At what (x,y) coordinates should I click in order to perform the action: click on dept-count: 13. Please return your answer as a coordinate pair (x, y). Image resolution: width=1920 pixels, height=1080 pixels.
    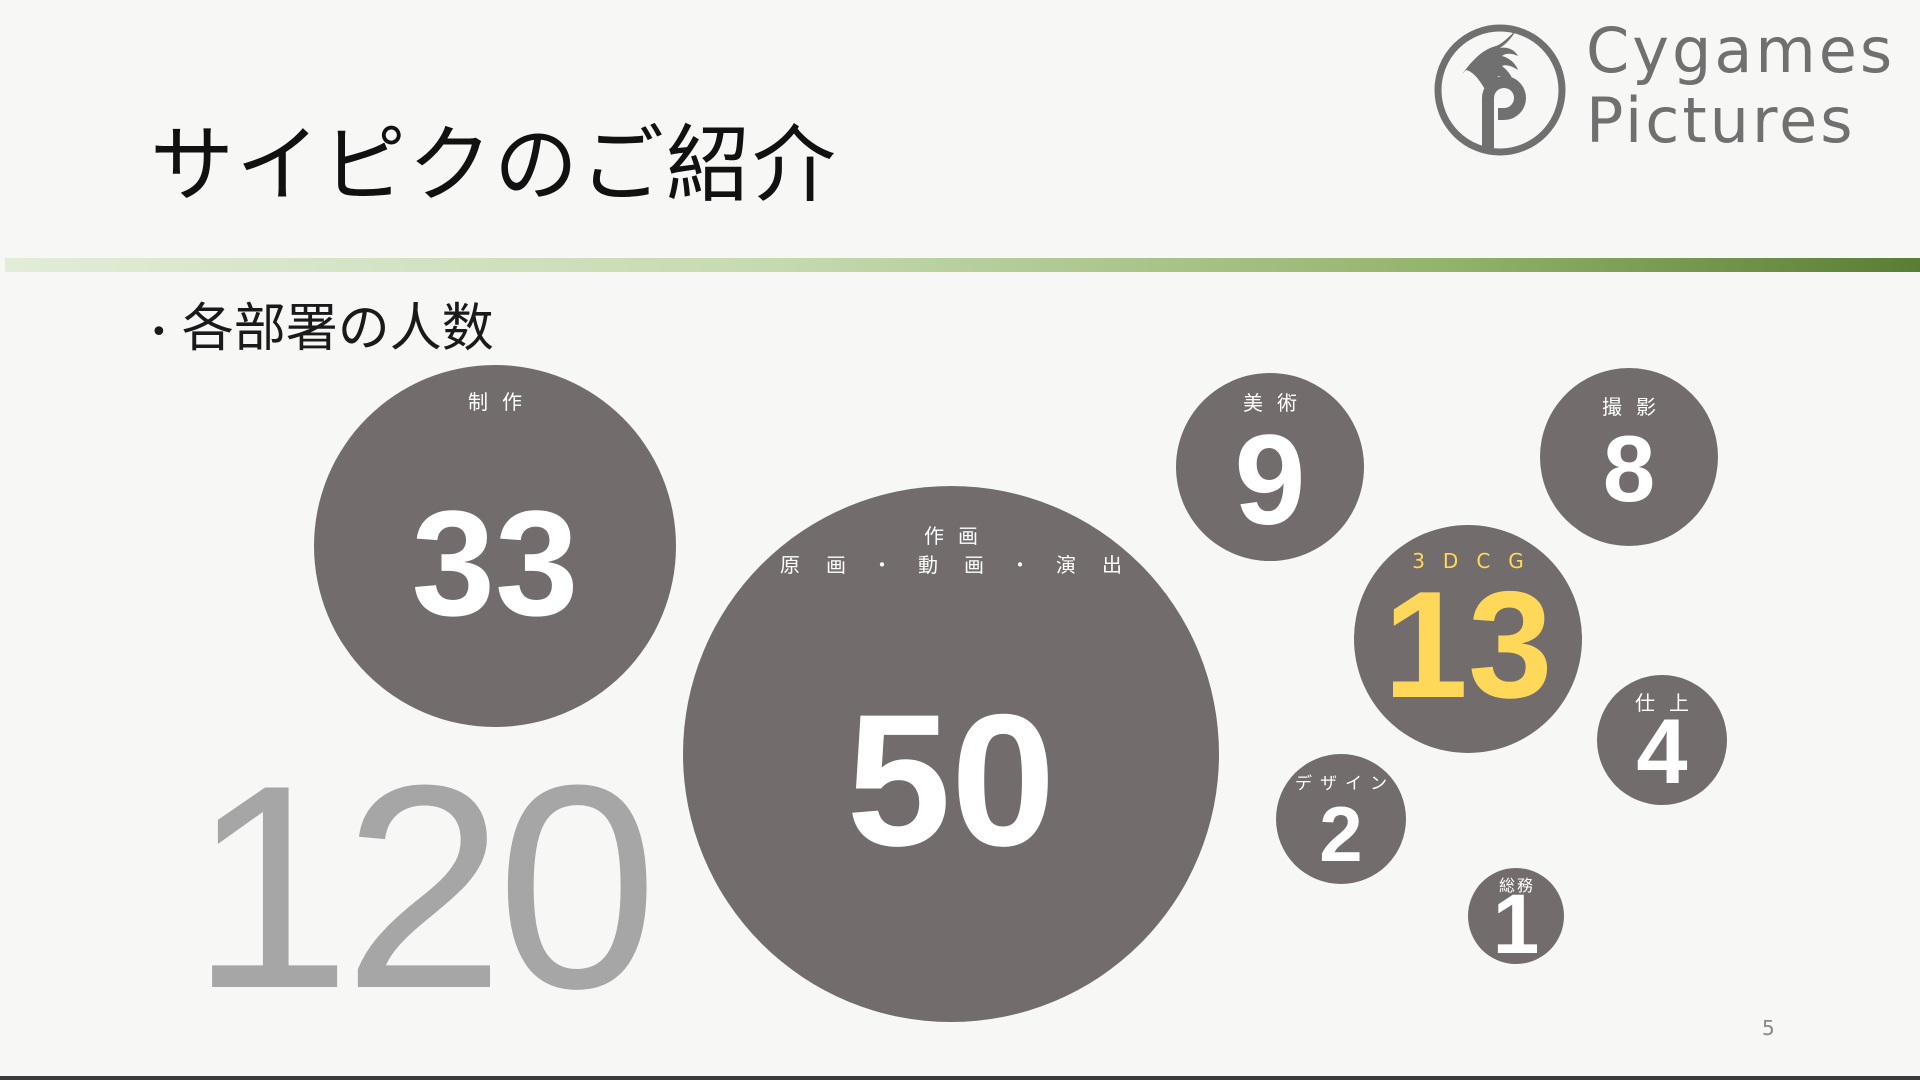
    Looking at the image, I should click on (1468, 645).